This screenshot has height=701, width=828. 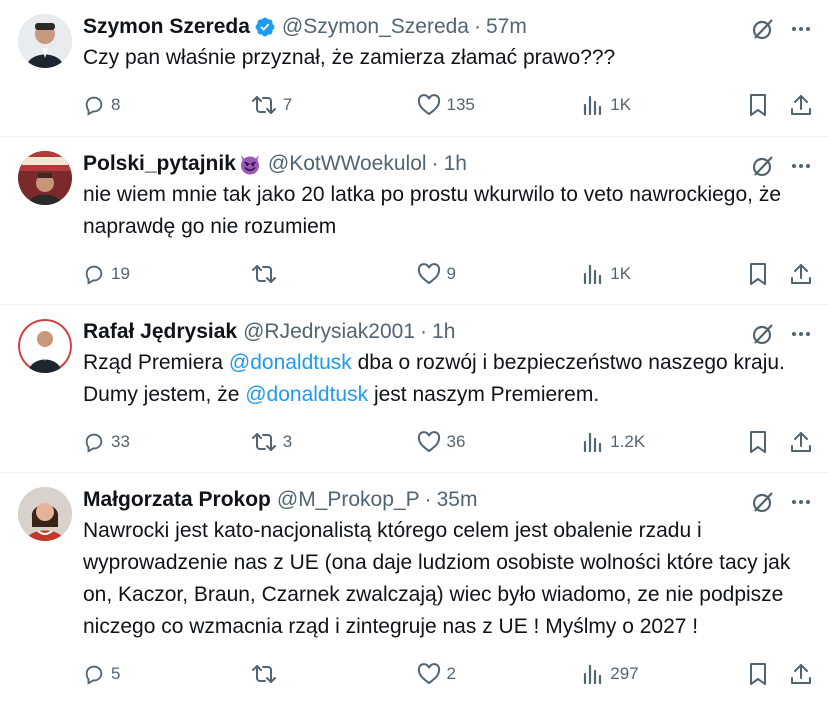 What do you see at coordinates (665, 442) in the screenshot?
I see `views-button: 1.2K` at bounding box center [665, 442].